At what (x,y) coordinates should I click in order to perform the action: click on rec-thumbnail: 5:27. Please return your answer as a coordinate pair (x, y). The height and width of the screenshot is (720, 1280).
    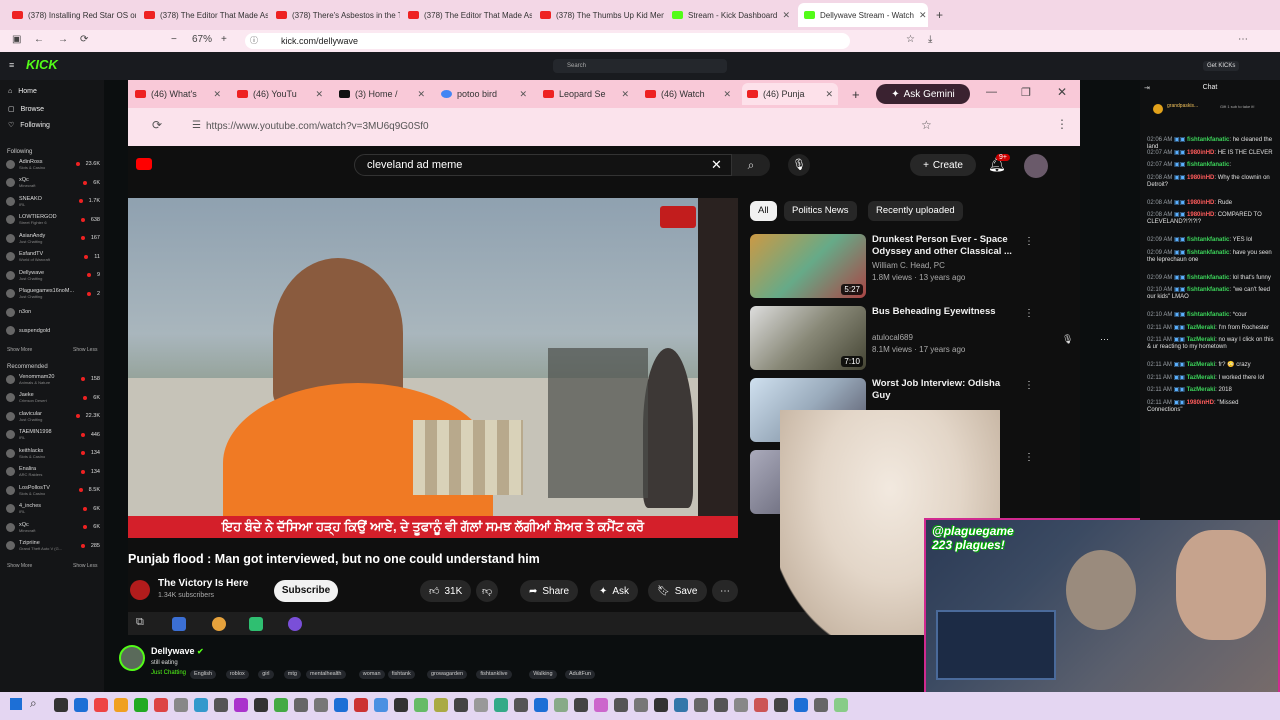
    Looking at the image, I should click on (808, 266).